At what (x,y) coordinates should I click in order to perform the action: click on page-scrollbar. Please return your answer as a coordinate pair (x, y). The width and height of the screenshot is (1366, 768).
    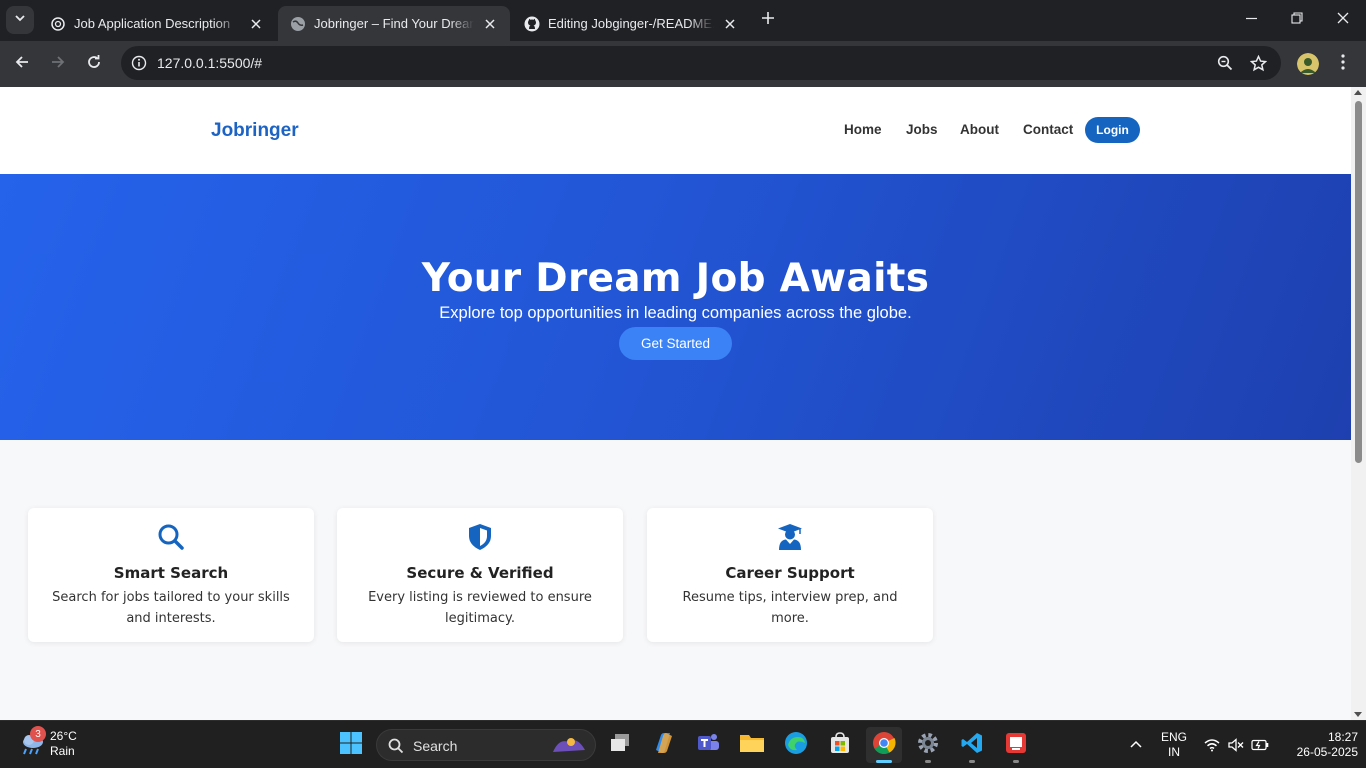
    Looking at the image, I should click on (1358, 403).